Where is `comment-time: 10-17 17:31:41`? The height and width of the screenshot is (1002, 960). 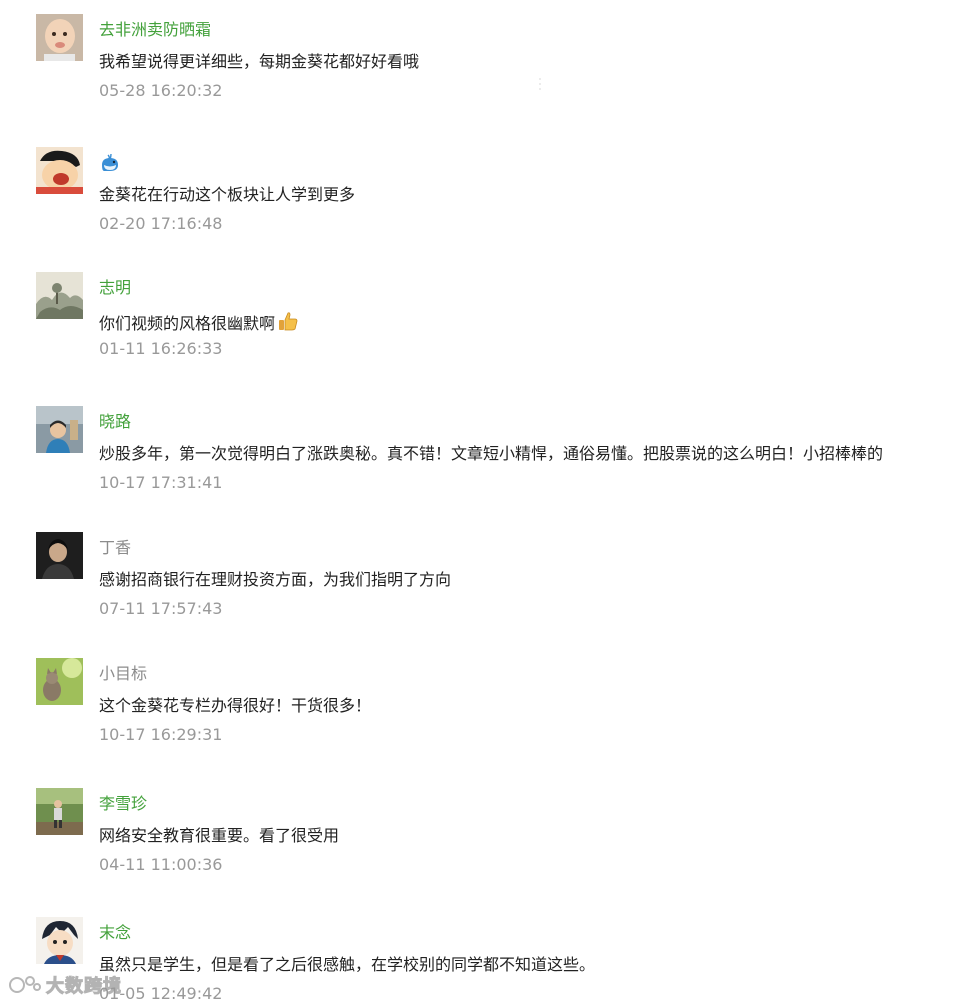
comment-time: 10-17 17:31:41 is located at coordinates (161, 482).